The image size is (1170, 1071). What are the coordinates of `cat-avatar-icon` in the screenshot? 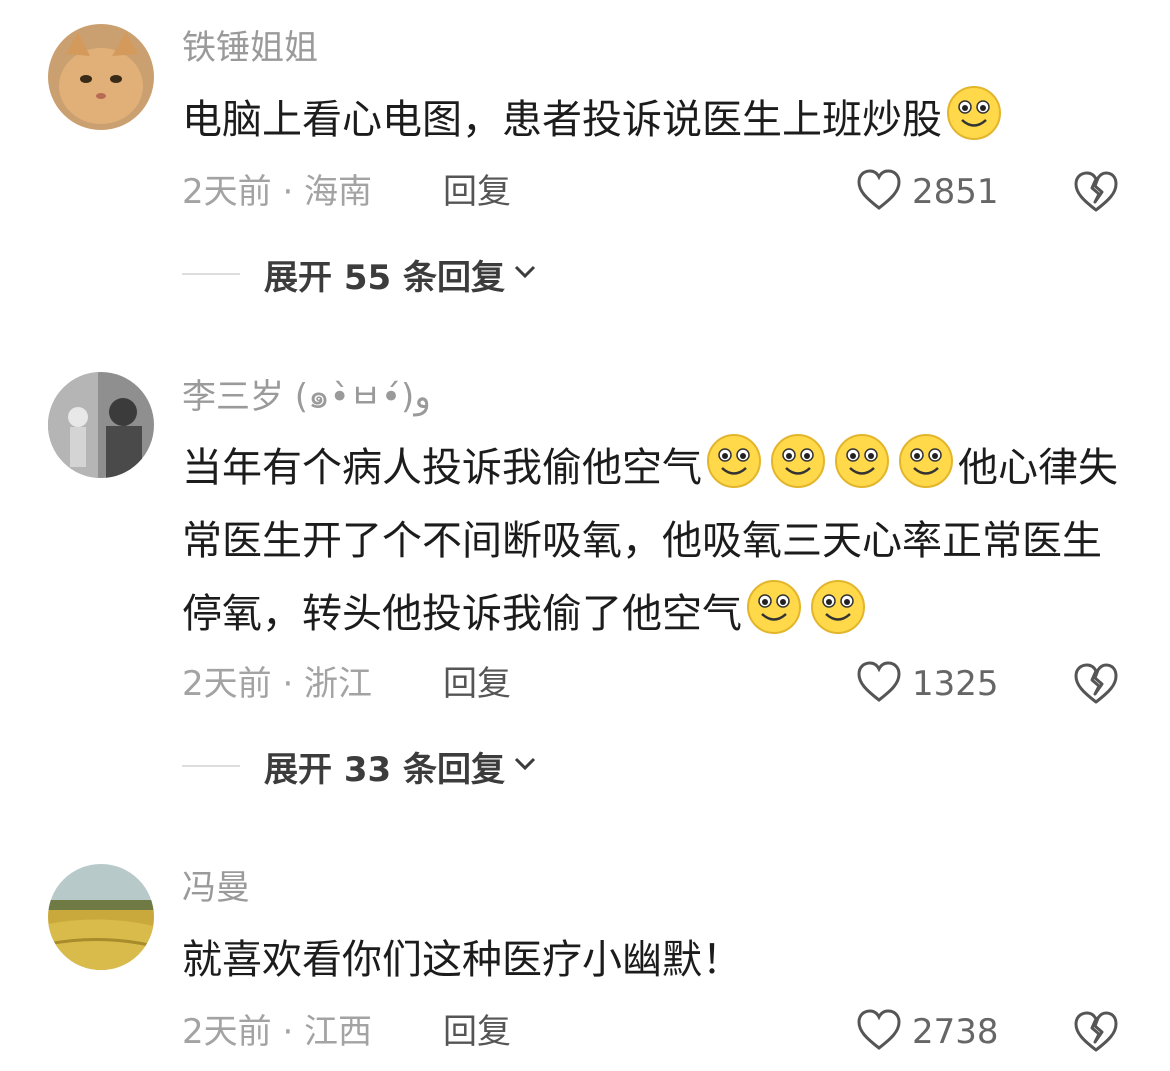 It's located at (101, 77).